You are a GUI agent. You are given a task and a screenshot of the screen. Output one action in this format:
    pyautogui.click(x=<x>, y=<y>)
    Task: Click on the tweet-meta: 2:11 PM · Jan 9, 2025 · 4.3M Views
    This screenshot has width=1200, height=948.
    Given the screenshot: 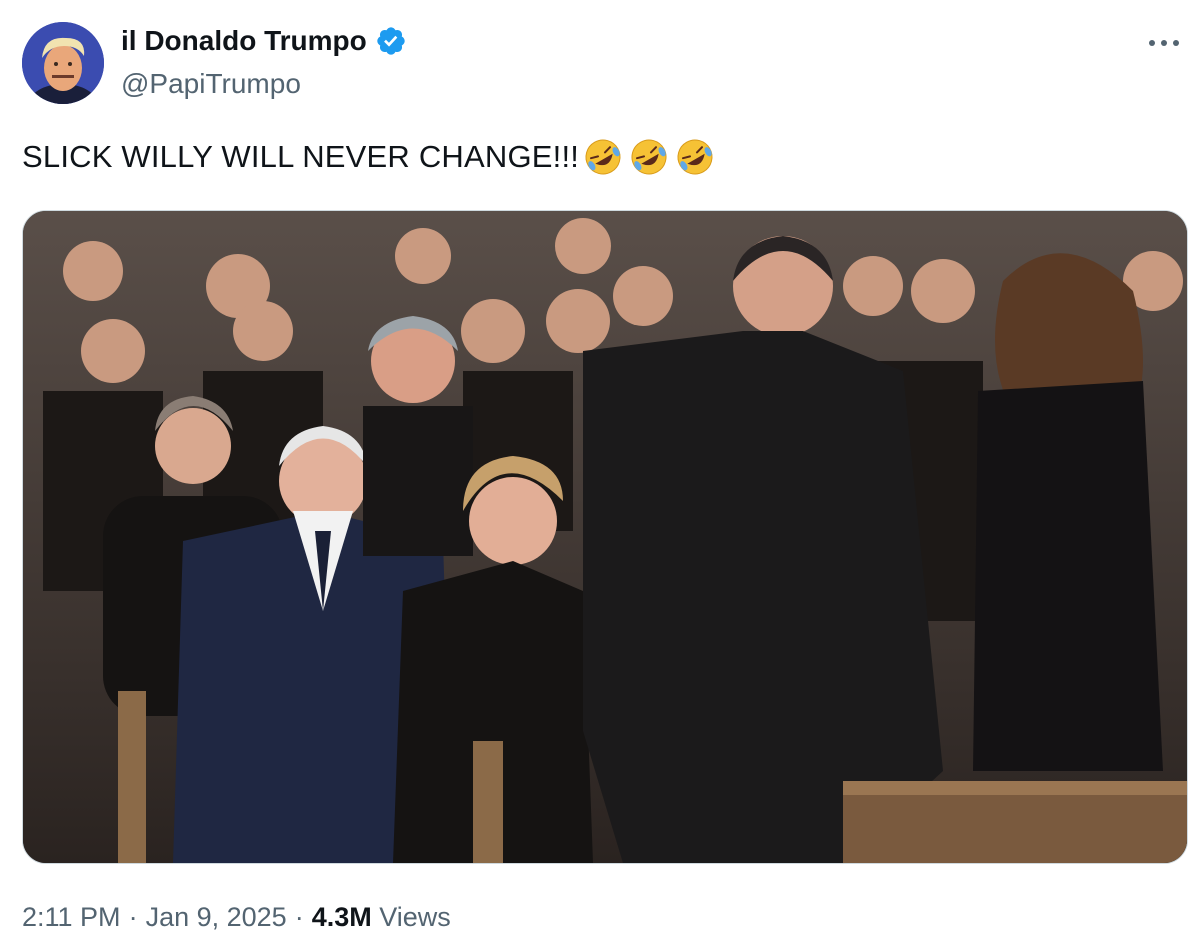 What is the action you would take?
    pyautogui.click(x=236, y=917)
    